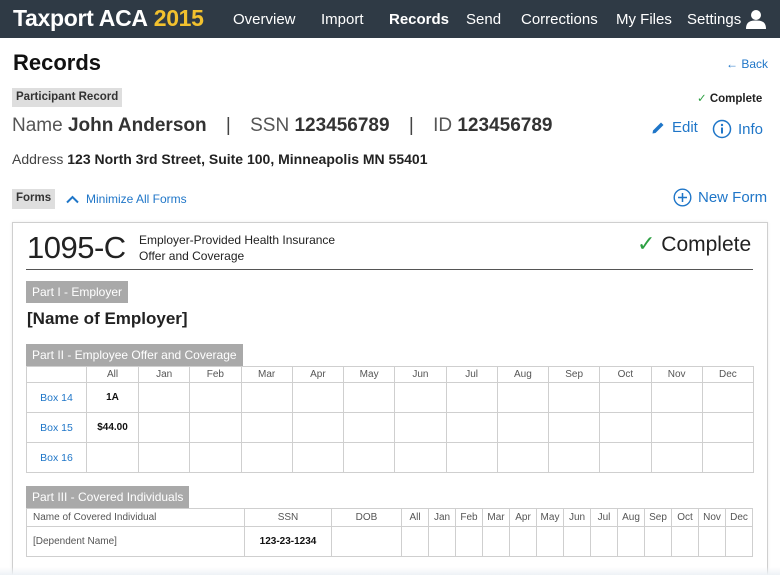  I want to click on nav-item-import: Import, so click(342, 19).